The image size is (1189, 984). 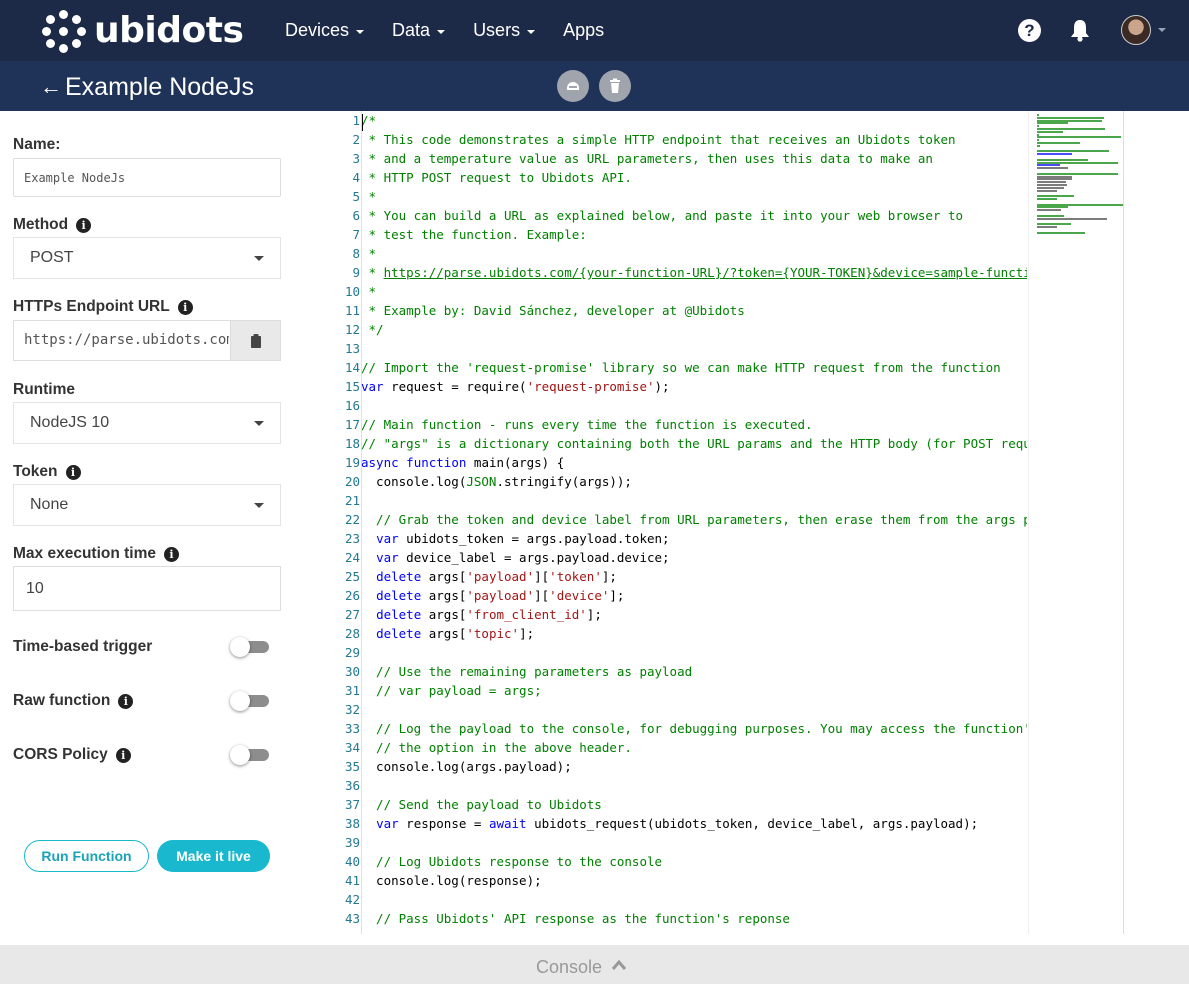 I want to click on cors-toggle, so click(x=249, y=755).